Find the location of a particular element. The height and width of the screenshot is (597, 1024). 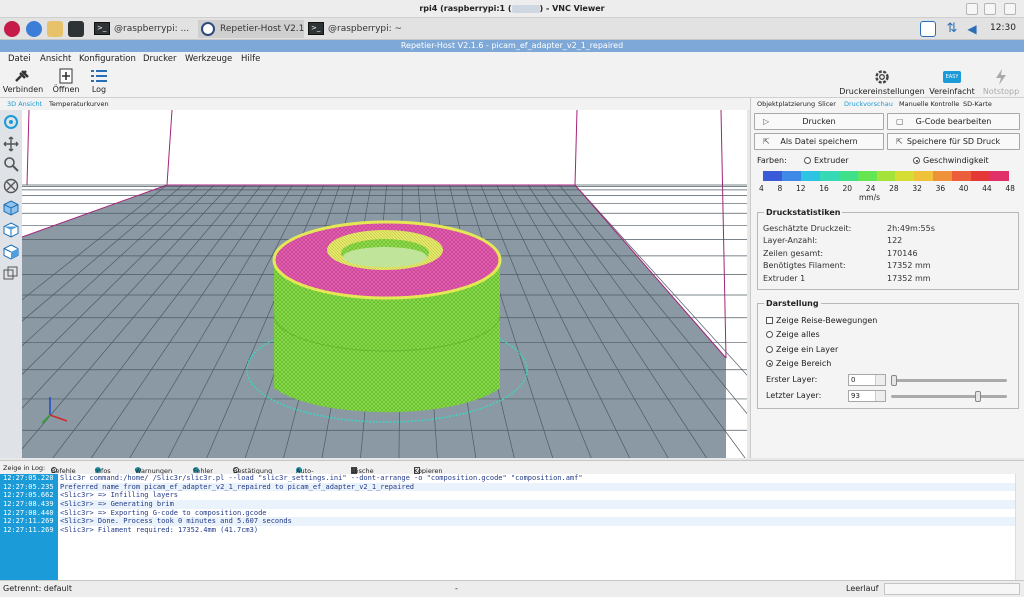

minimize-button is located at coordinates (972, 9).